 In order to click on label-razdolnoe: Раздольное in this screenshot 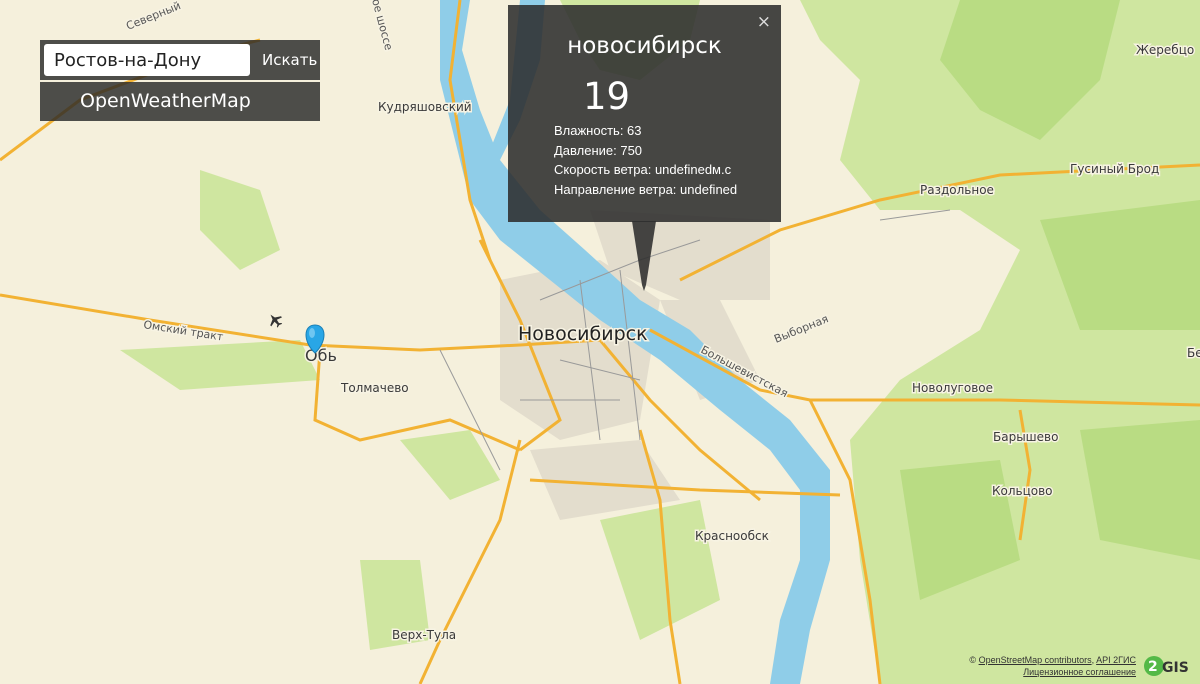, I will do `click(957, 190)`.